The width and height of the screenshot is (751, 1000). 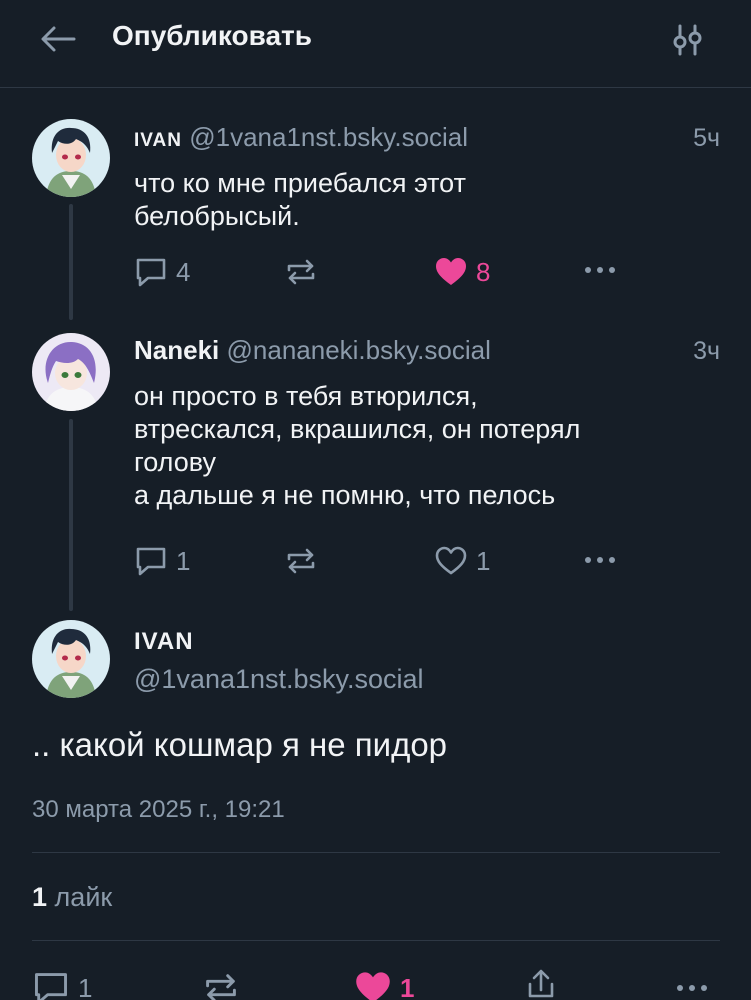 I want to click on likes-summary: 1 лайк, so click(x=72, y=897).